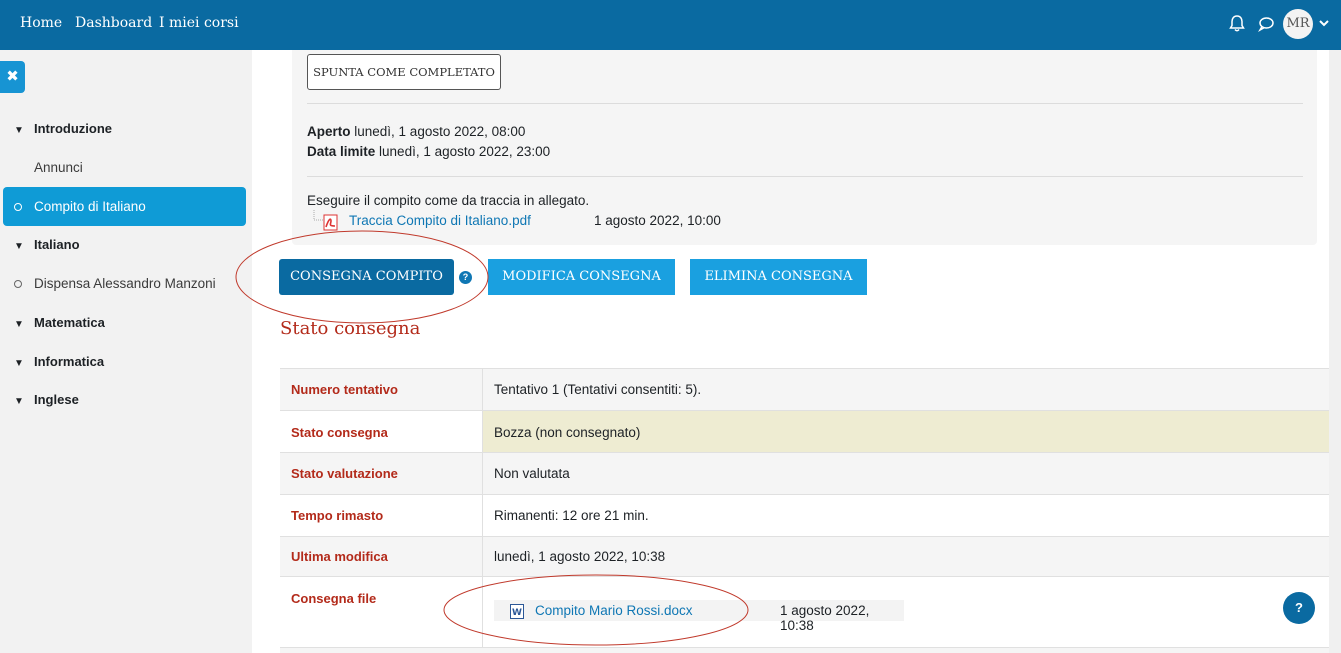 Image resolution: width=1341 pixels, height=653 pixels. What do you see at coordinates (805, 473) in the screenshot?
I see `table-row: Stato valutazione Non valutata` at bounding box center [805, 473].